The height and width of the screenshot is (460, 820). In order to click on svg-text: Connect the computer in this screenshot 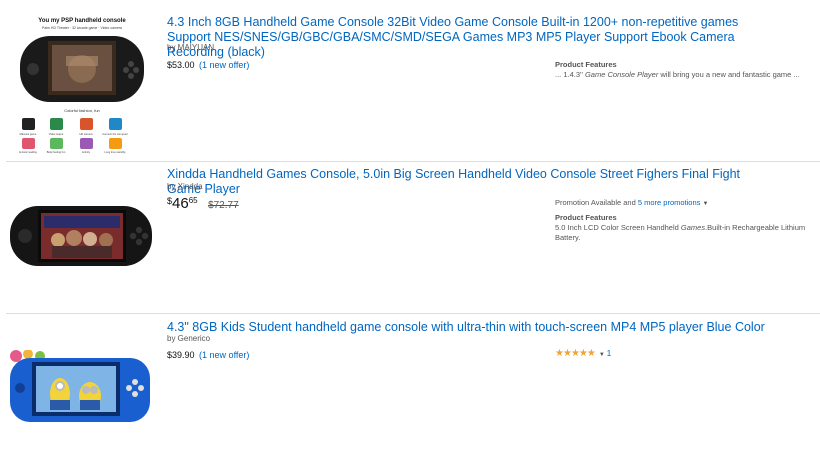, I will do `click(115, 134)`.